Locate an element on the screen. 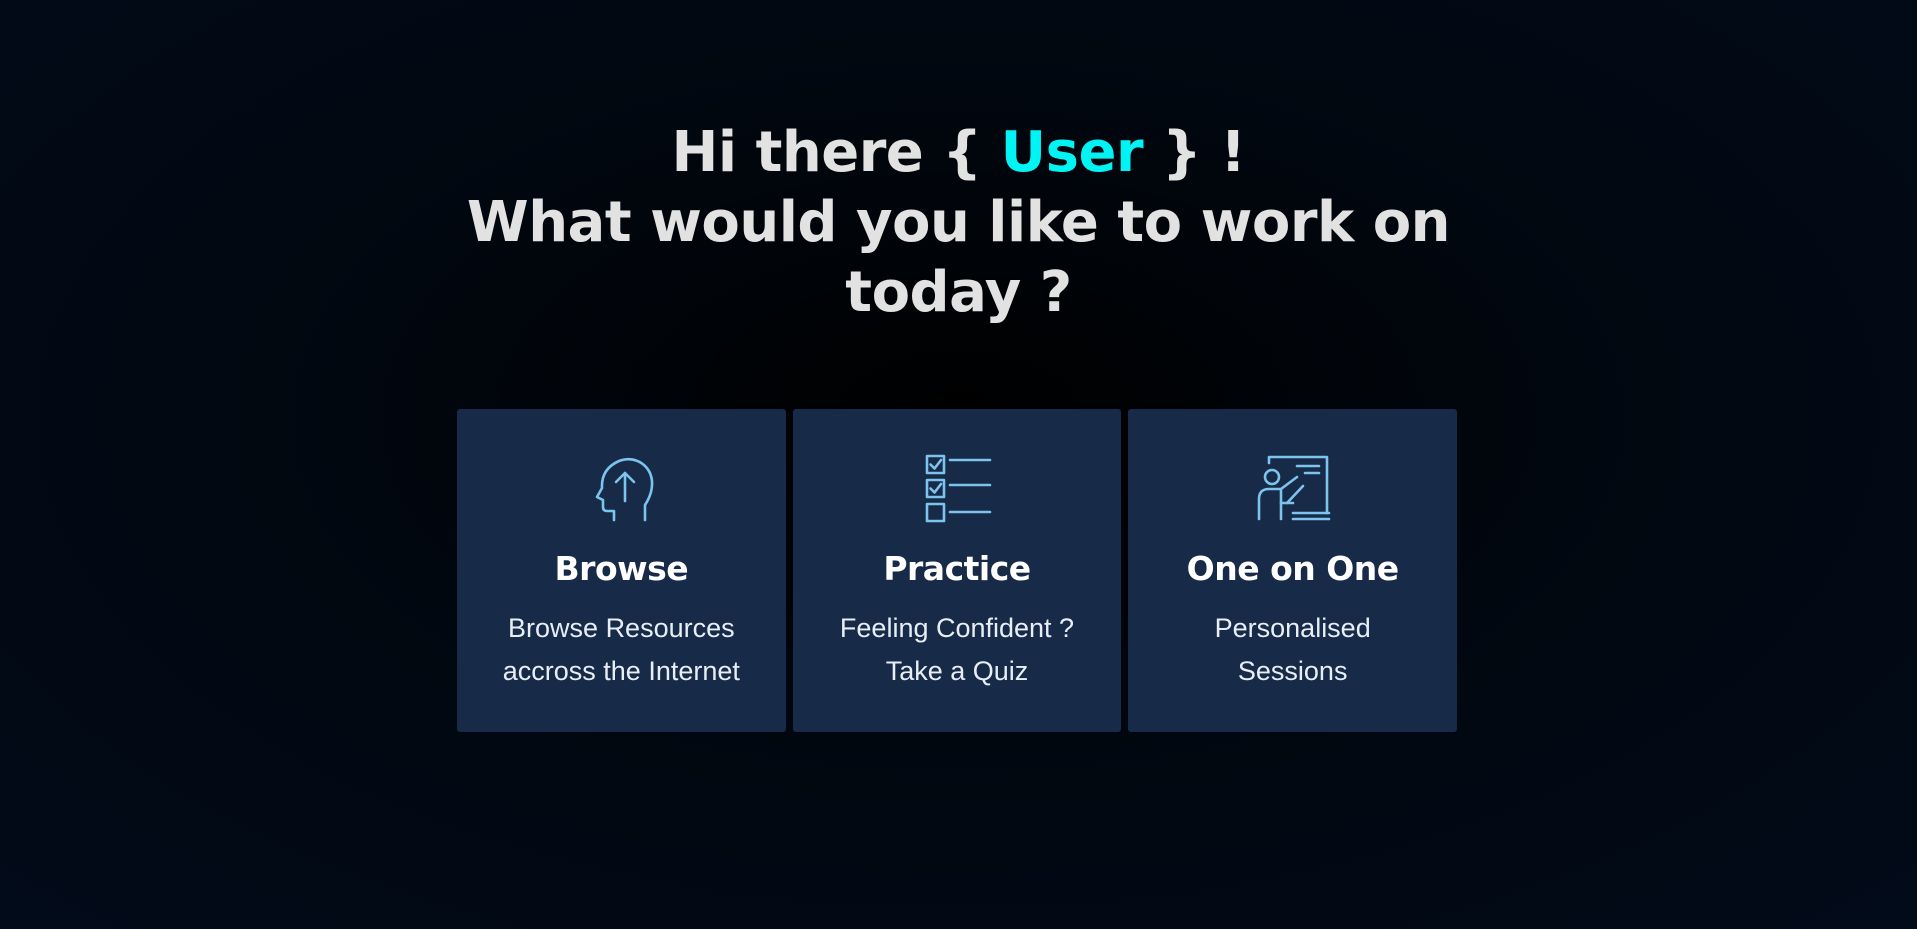 This screenshot has height=929, width=1917. user-name: User is located at coordinates (1072, 152).